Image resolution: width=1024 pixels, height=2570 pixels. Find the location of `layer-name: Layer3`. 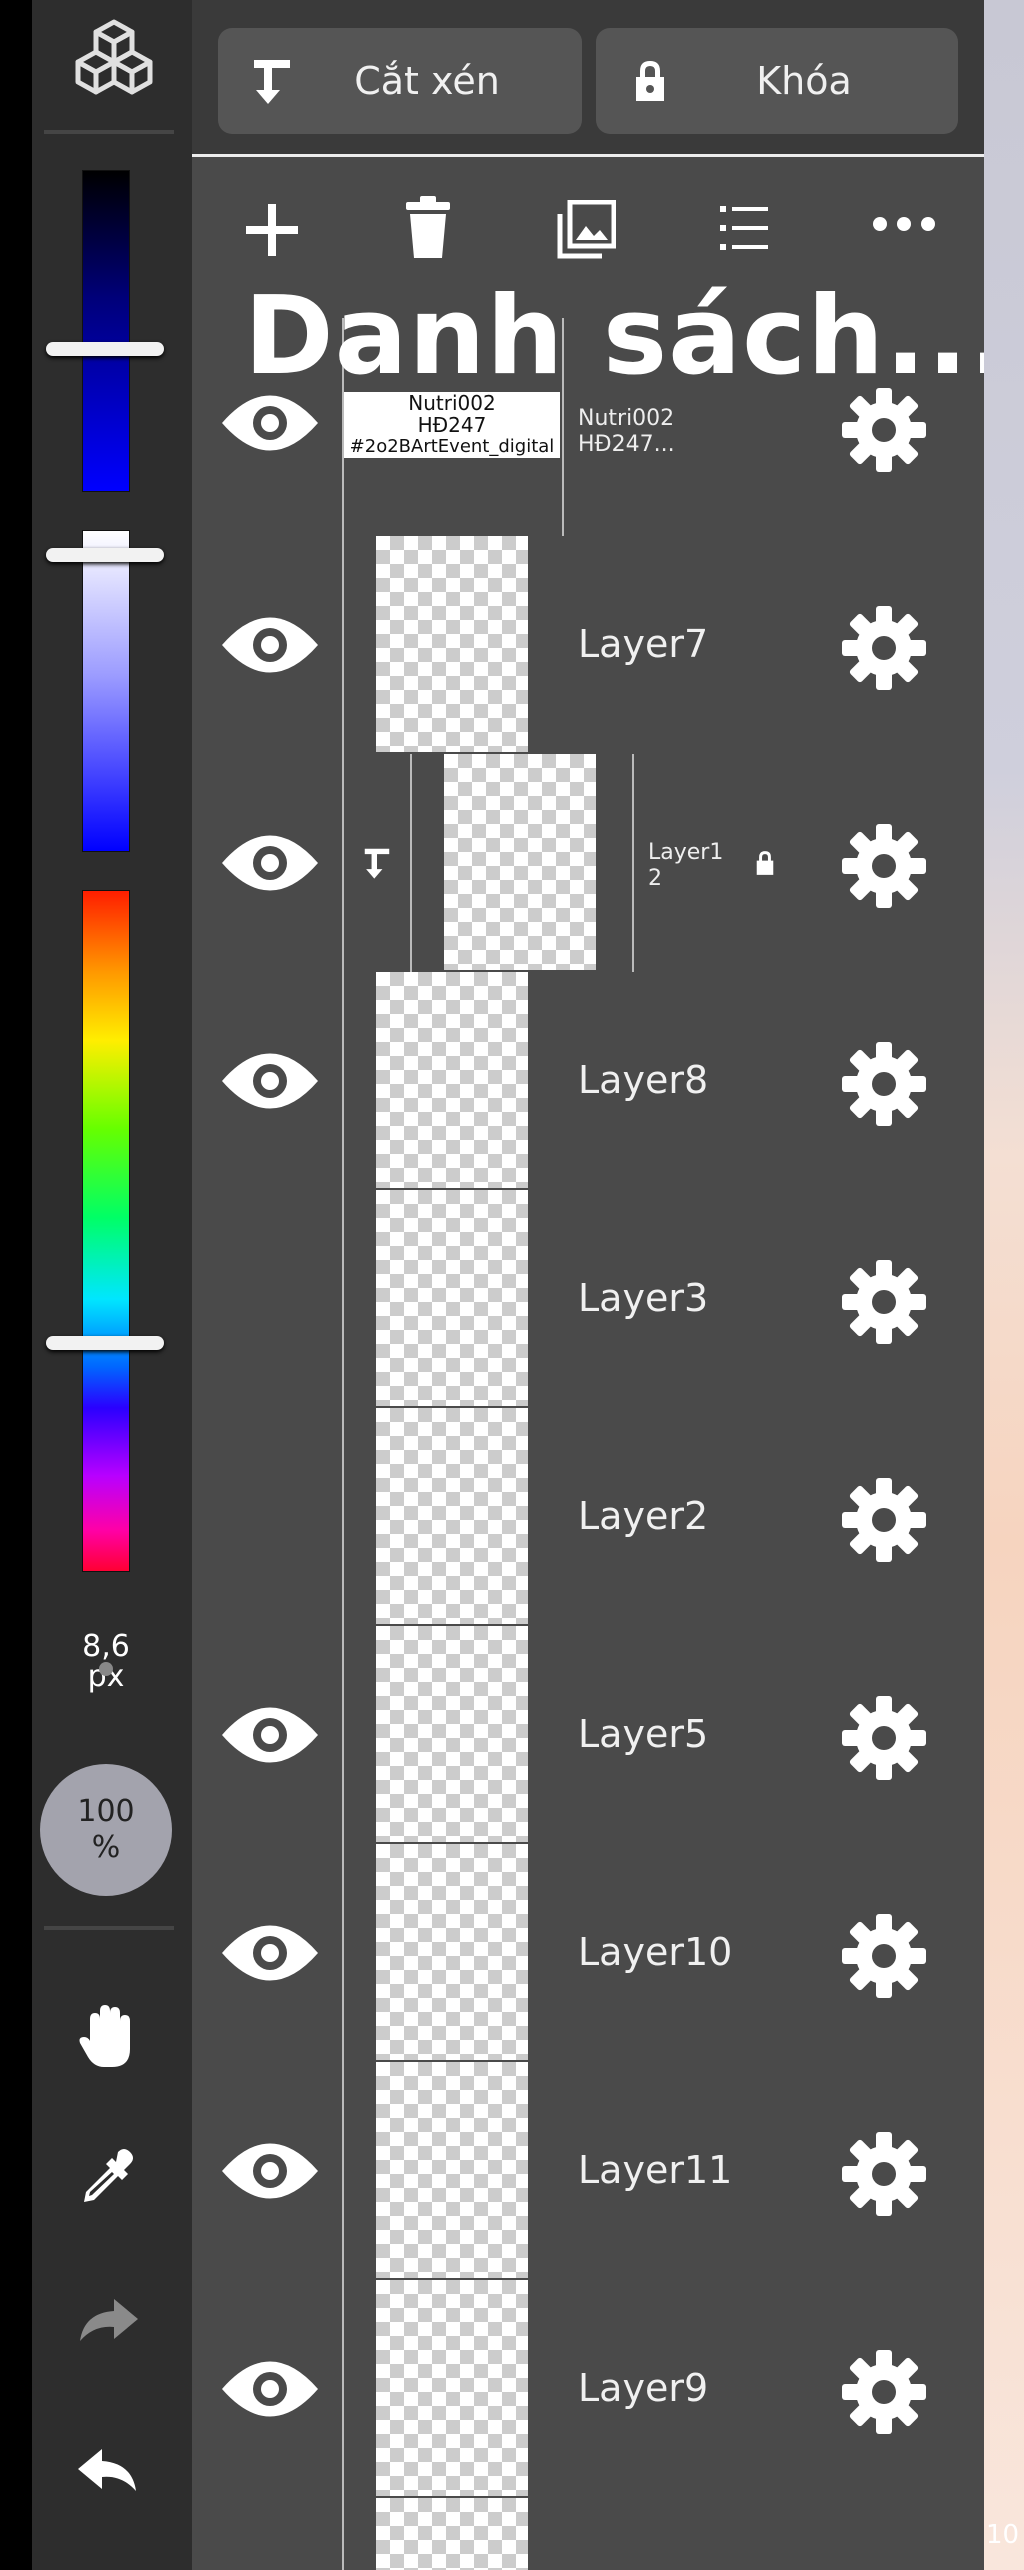

layer-name: Layer3 is located at coordinates (643, 1298).